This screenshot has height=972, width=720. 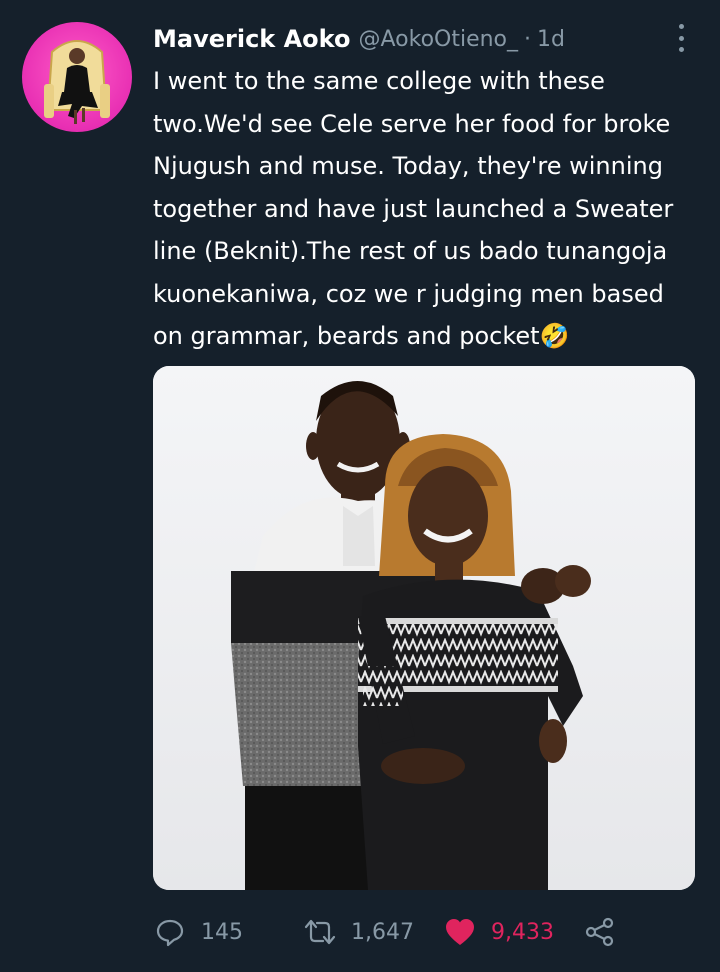 I want to click on like-button: 9,433, so click(x=513, y=932).